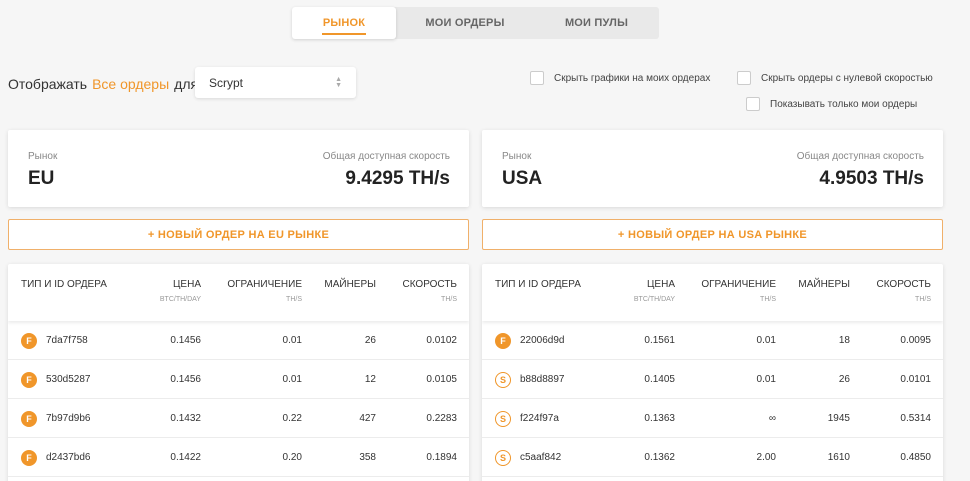 The width and height of the screenshot is (970, 481). I want to click on algorithm-select: Scrypt ▲ ▼, so click(275, 82).